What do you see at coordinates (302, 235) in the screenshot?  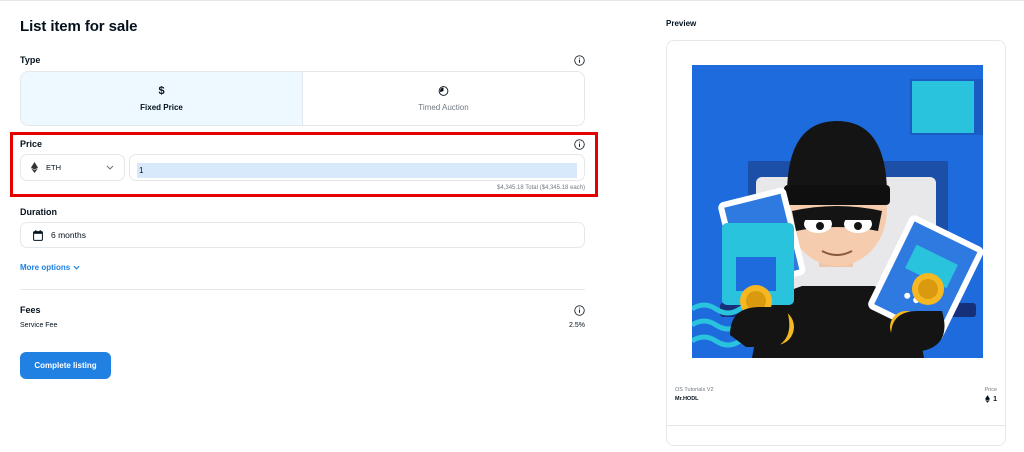 I see `duration-select: 6 months` at bounding box center [302, 235].